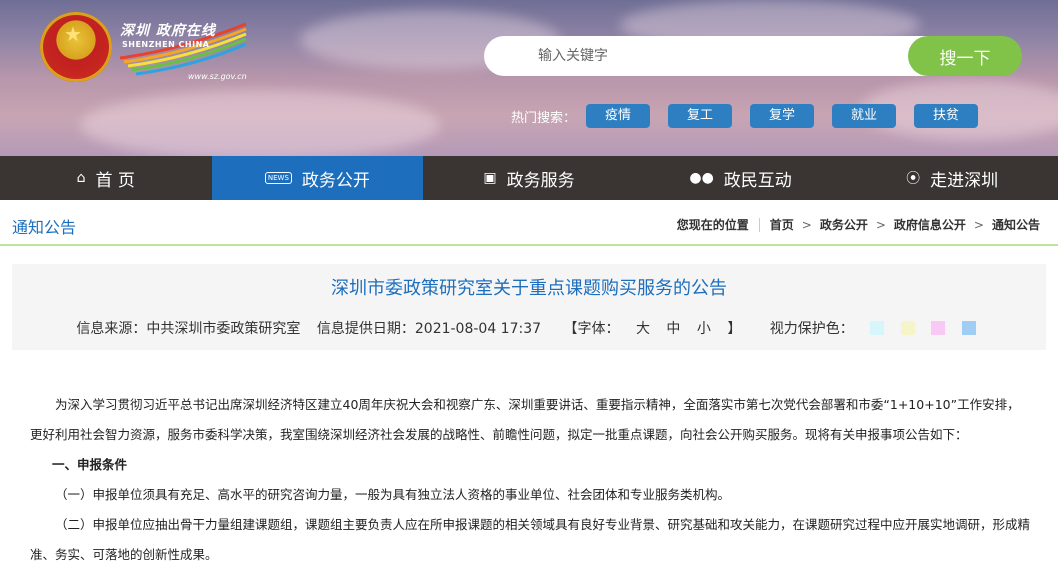 The image size is (1058, 582). I want to click on info-icon: ⦿, so click(913, 179).